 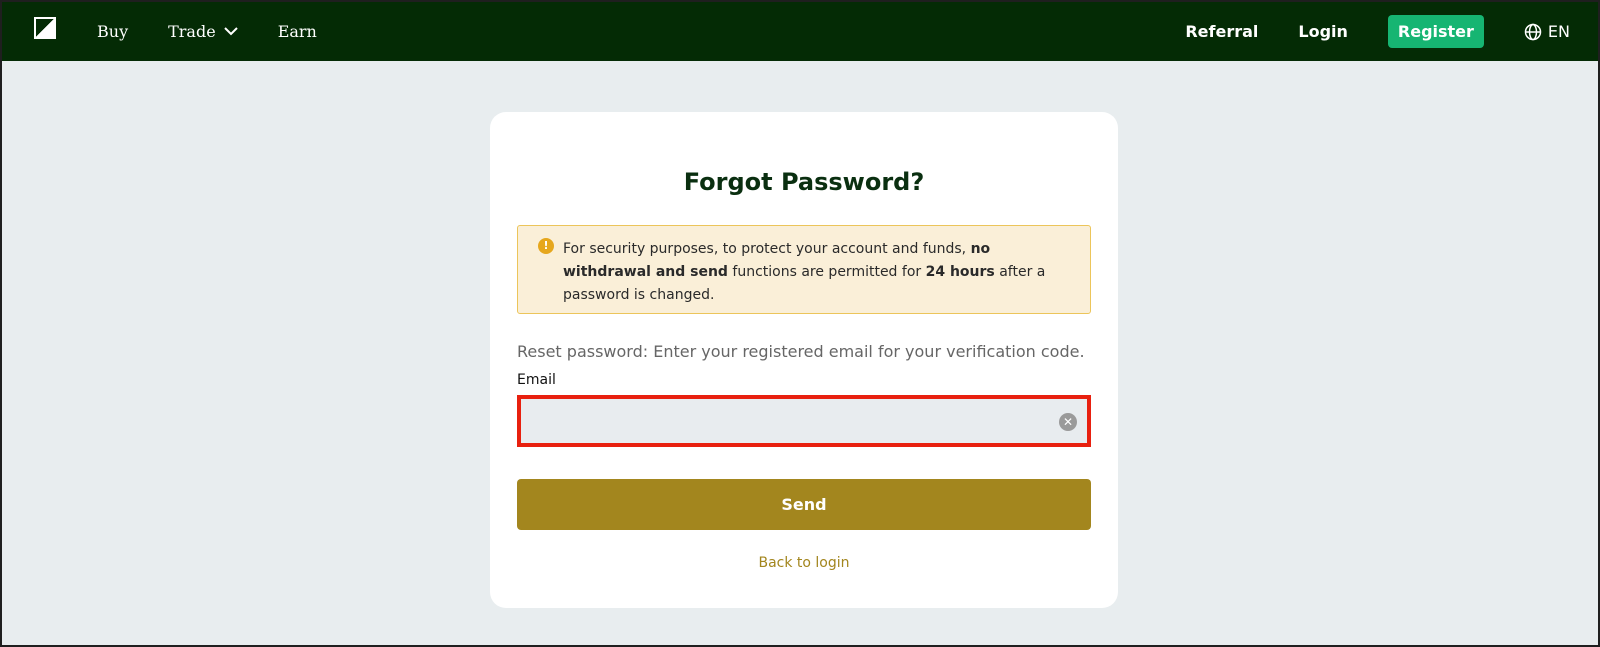 I want to click on main-nav: Buy Trade Earn, so click(x=227, y=31).